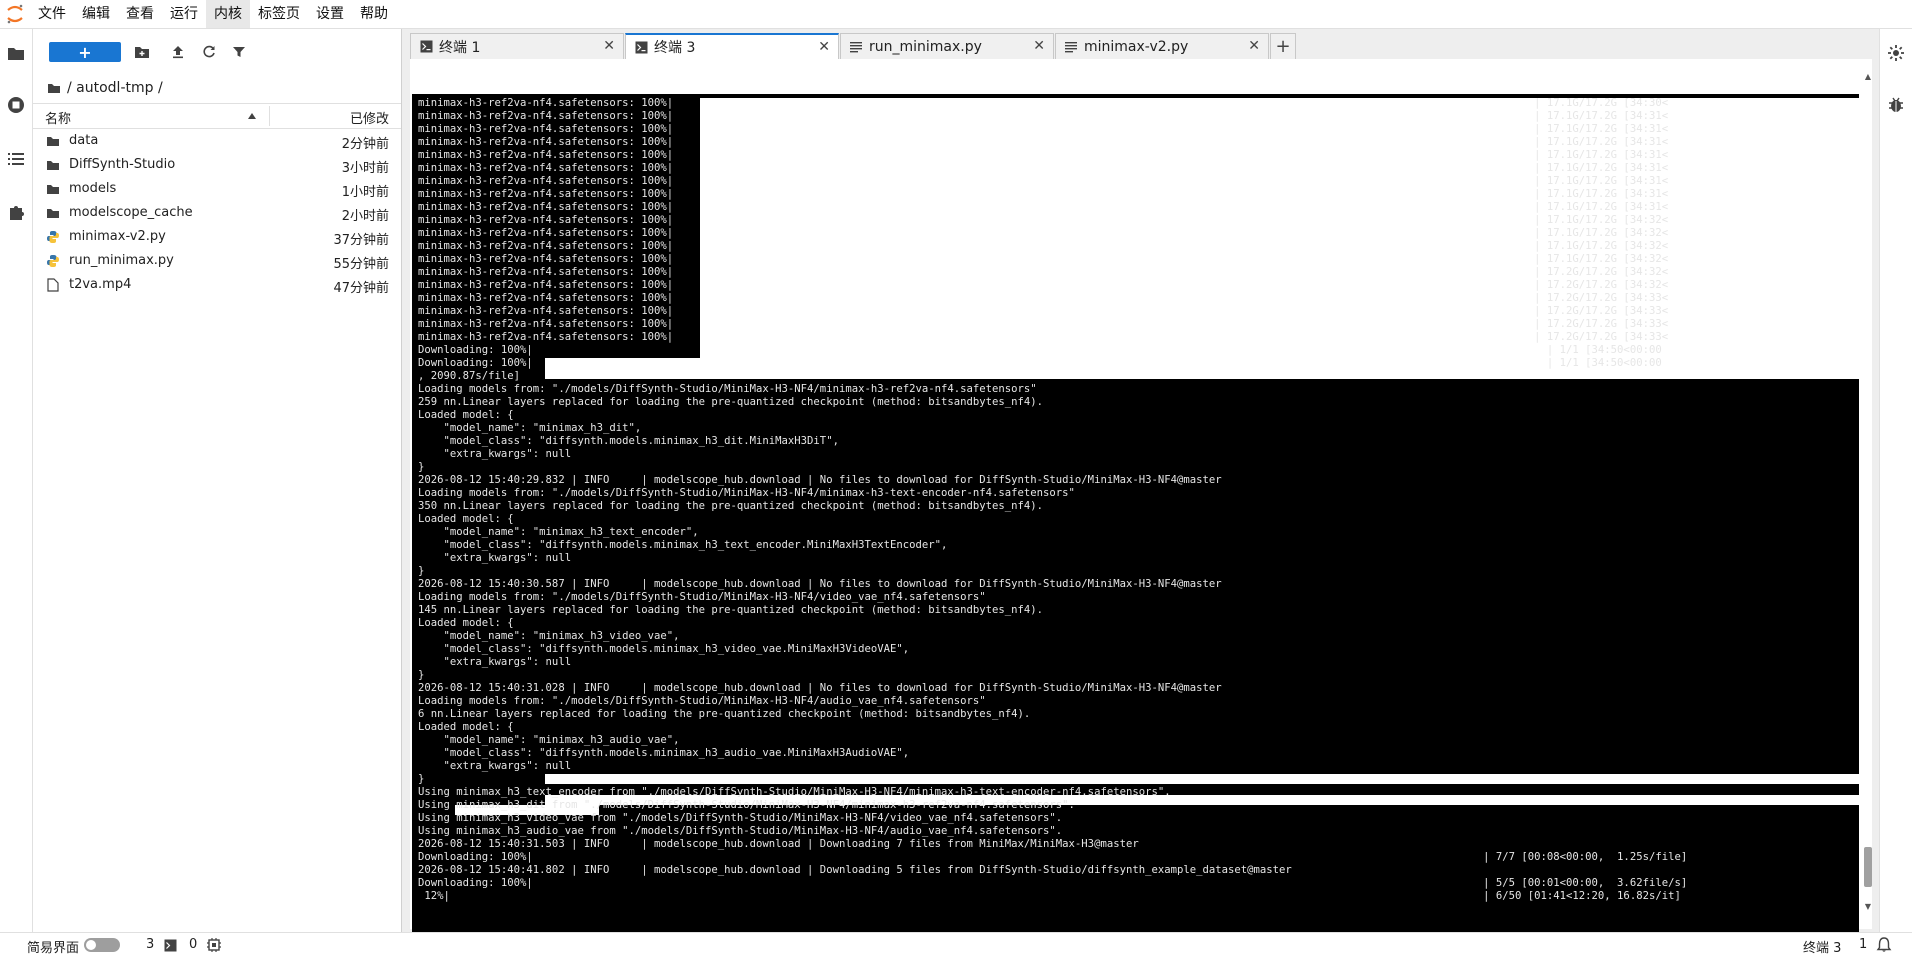 The image size is (1912, 957). What do you see at coordinates (16, 159) in the screenshot?
I see `table-of-contents-icon` at bounding box center [16, 159].